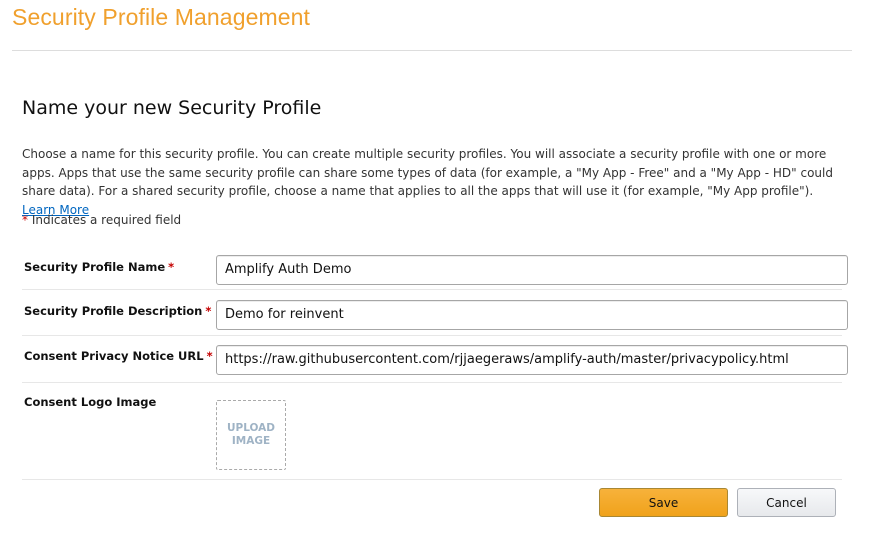 Image resolution: width=871 pixels, height=541 pixels. What do you see at coordinates (663, 502) in the screenshot?
I see `save-button: Save` at bounding box center [663, 502].